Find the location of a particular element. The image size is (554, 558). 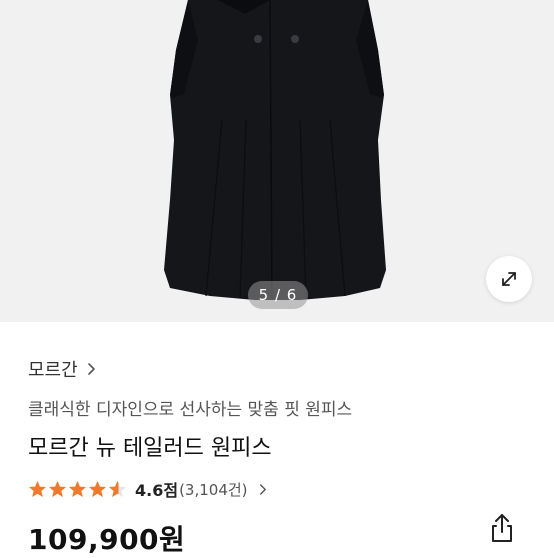

expand-arrows-icon is located at coordinates (509, 279).